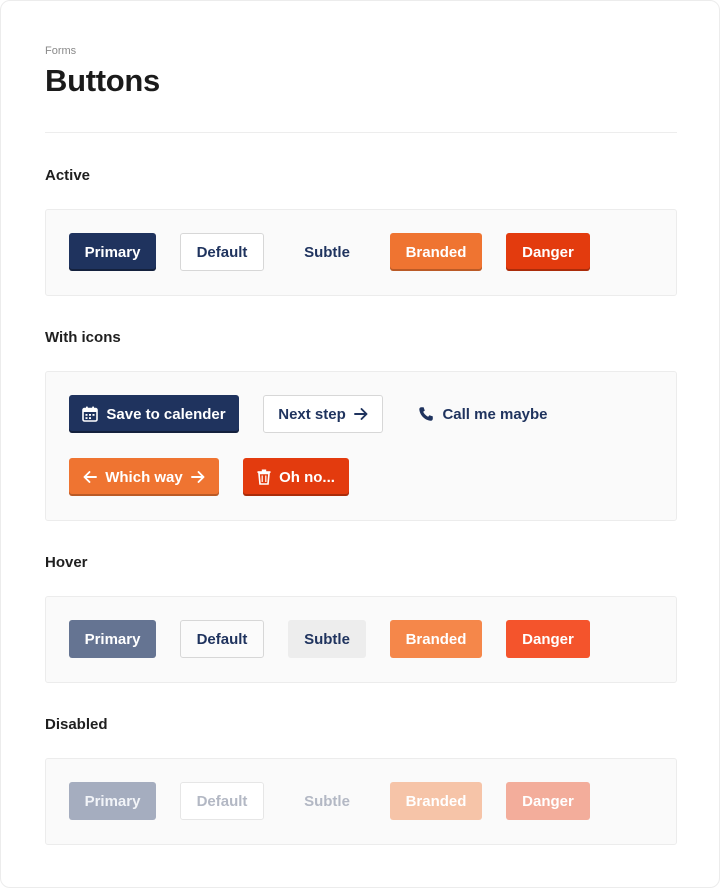 The height and width of the screenshot is (888, 720). What do you see at coordinates (68, 175) in the screenshot?
I see `section-title-active: Active` at bounding box center [68, 175].